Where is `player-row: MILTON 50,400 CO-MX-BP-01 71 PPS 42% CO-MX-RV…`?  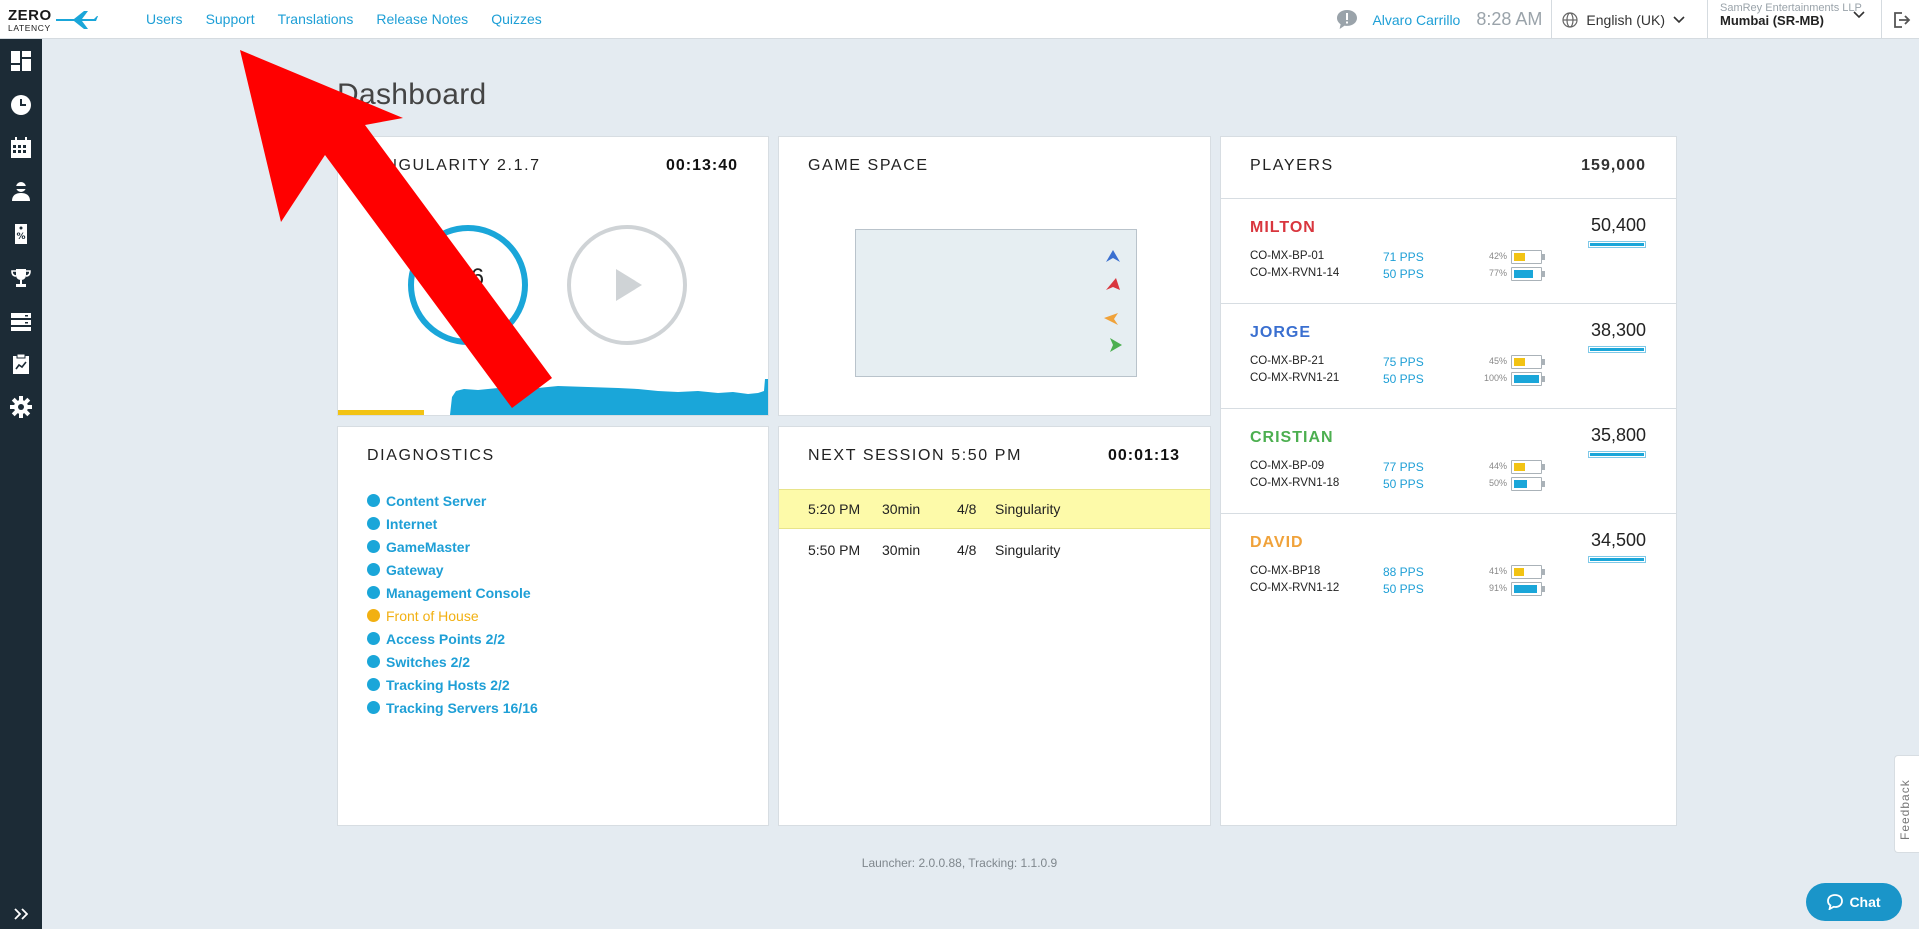
player-row: MILTON 50,400 CO-MX-BP-01 71 PPS 42% CO-MX-RV… is located at coordinates (1448, 251).